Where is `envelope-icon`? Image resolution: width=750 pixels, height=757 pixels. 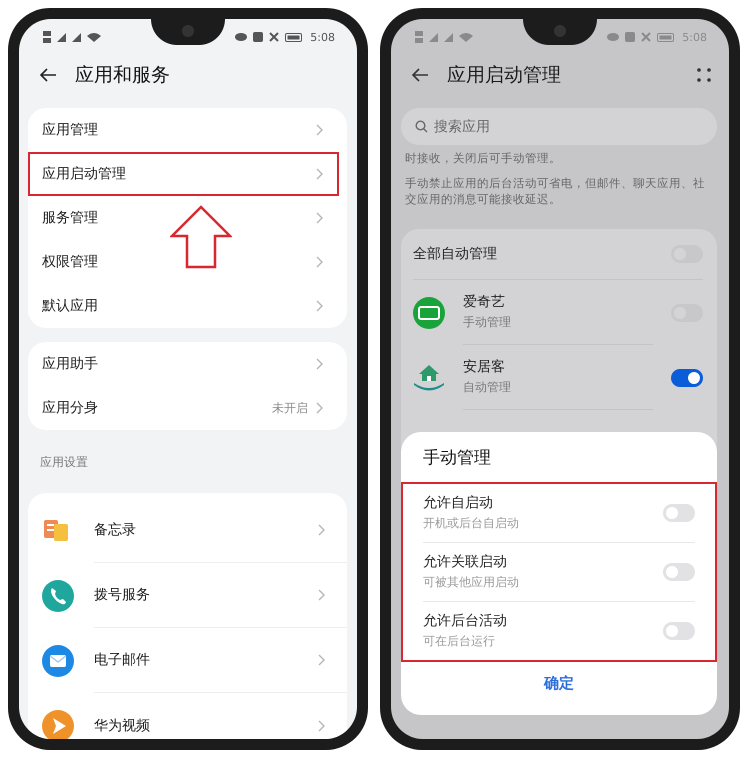
envelope-icon is located at coordinates (58, 660).